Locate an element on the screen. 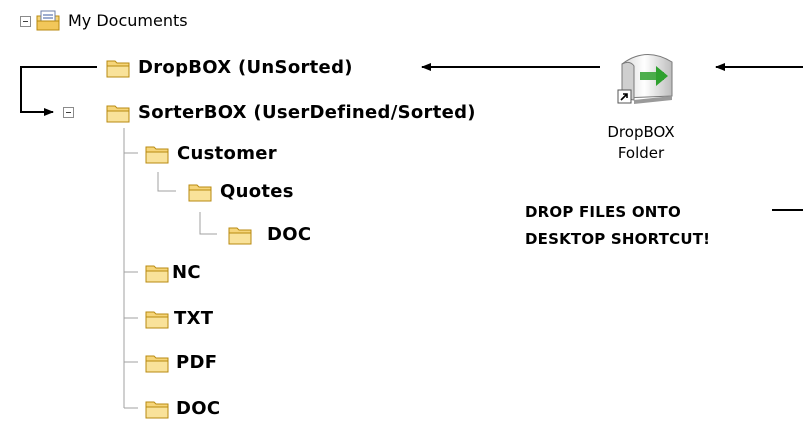 The image size is (803, 427). tree-item-my-documents: My Documents is located at coordinates (112, 20).